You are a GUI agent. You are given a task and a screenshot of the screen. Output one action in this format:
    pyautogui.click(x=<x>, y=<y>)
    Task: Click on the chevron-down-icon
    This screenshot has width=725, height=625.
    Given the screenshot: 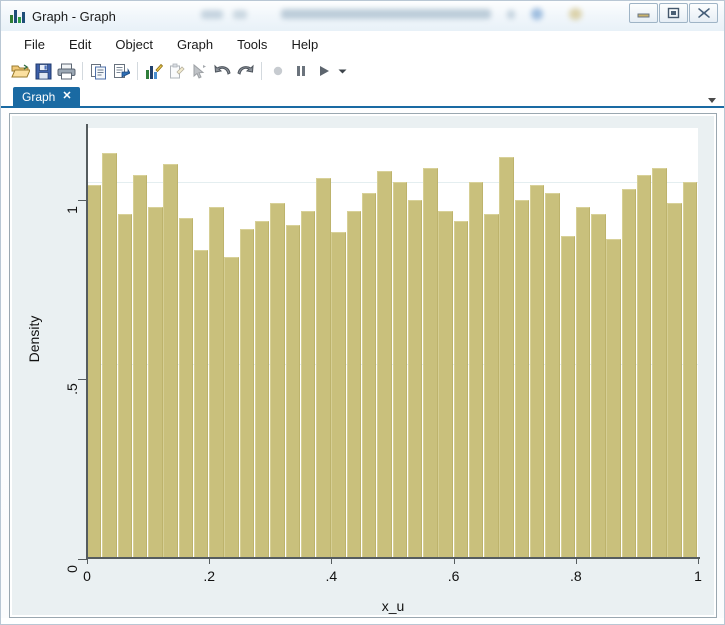 What is the action you would take?
    pyautogui.click(x=342, y=71)
    